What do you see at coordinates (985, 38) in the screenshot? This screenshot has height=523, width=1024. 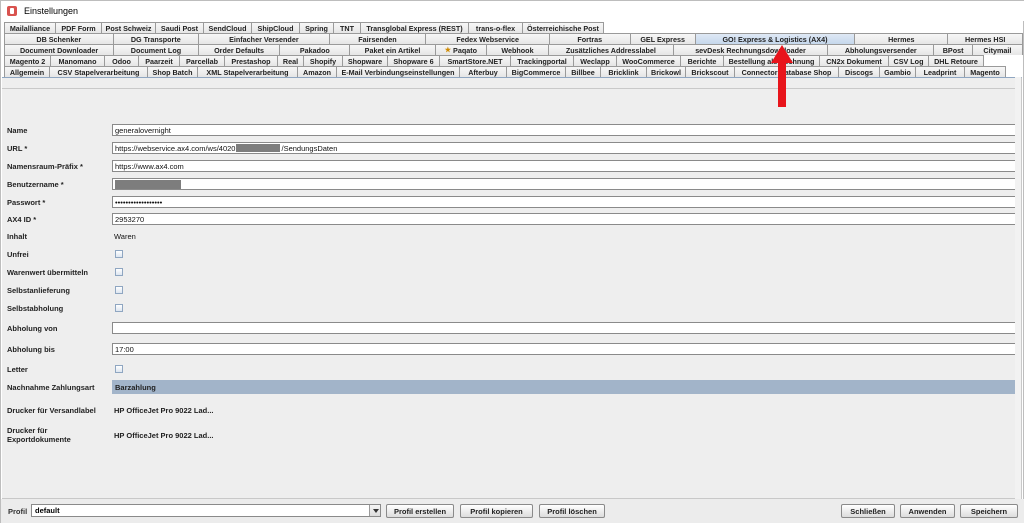 I see `tab-hermes-hsi: Hermes HSI` at bounding box center [985, 38].